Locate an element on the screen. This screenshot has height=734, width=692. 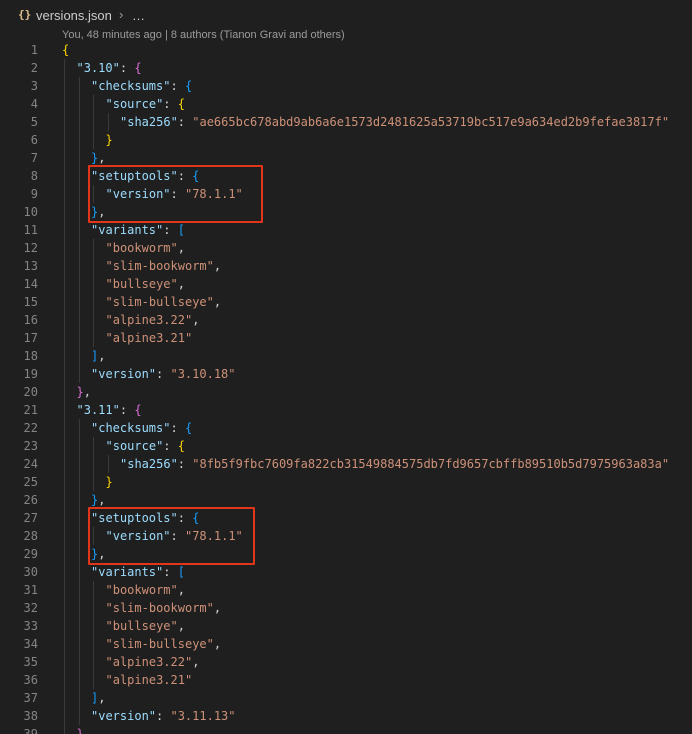
code-line: 11 "variants": [ is located at coordinates (346, 230).